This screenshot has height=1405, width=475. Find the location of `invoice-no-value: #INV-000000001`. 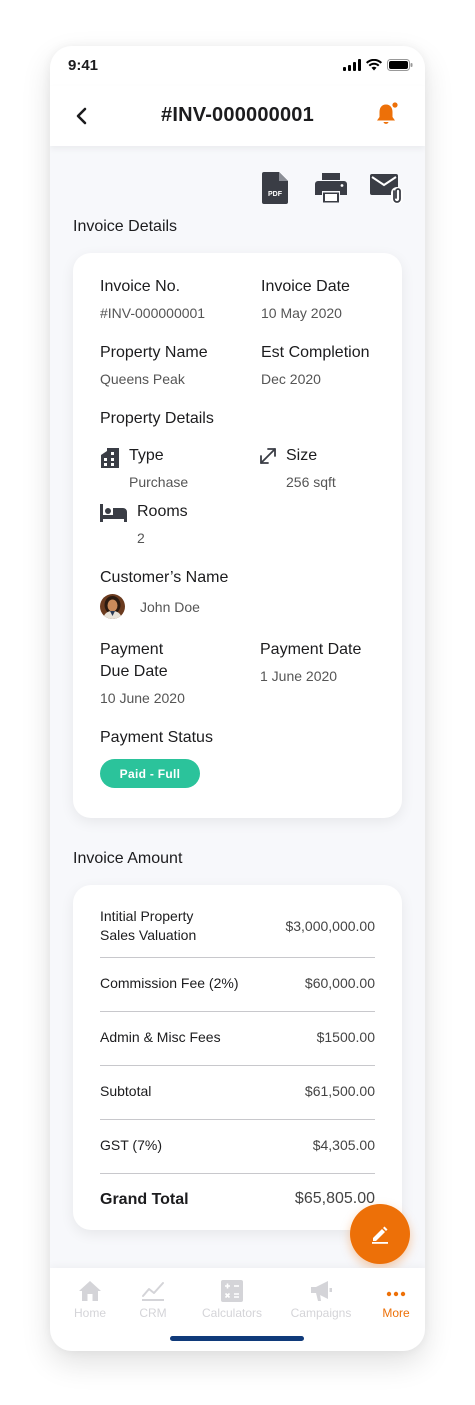

invoice-no-value: #INV-000000001 is located at coordinates (153, 313).